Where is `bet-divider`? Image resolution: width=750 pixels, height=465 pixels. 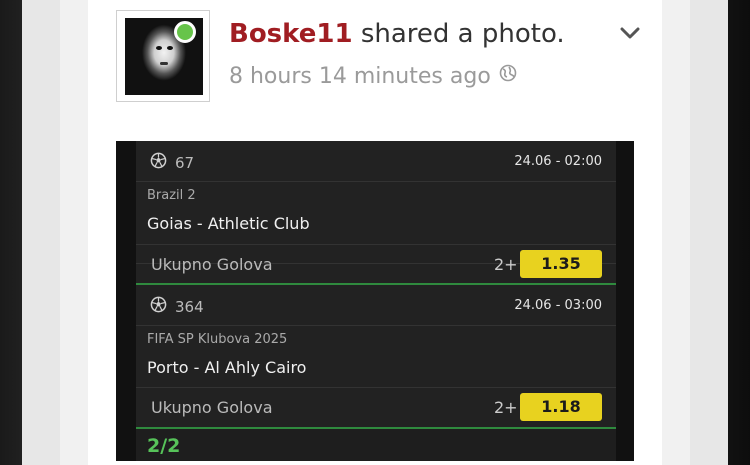
bet-divider is located at coordinates (376, 428).